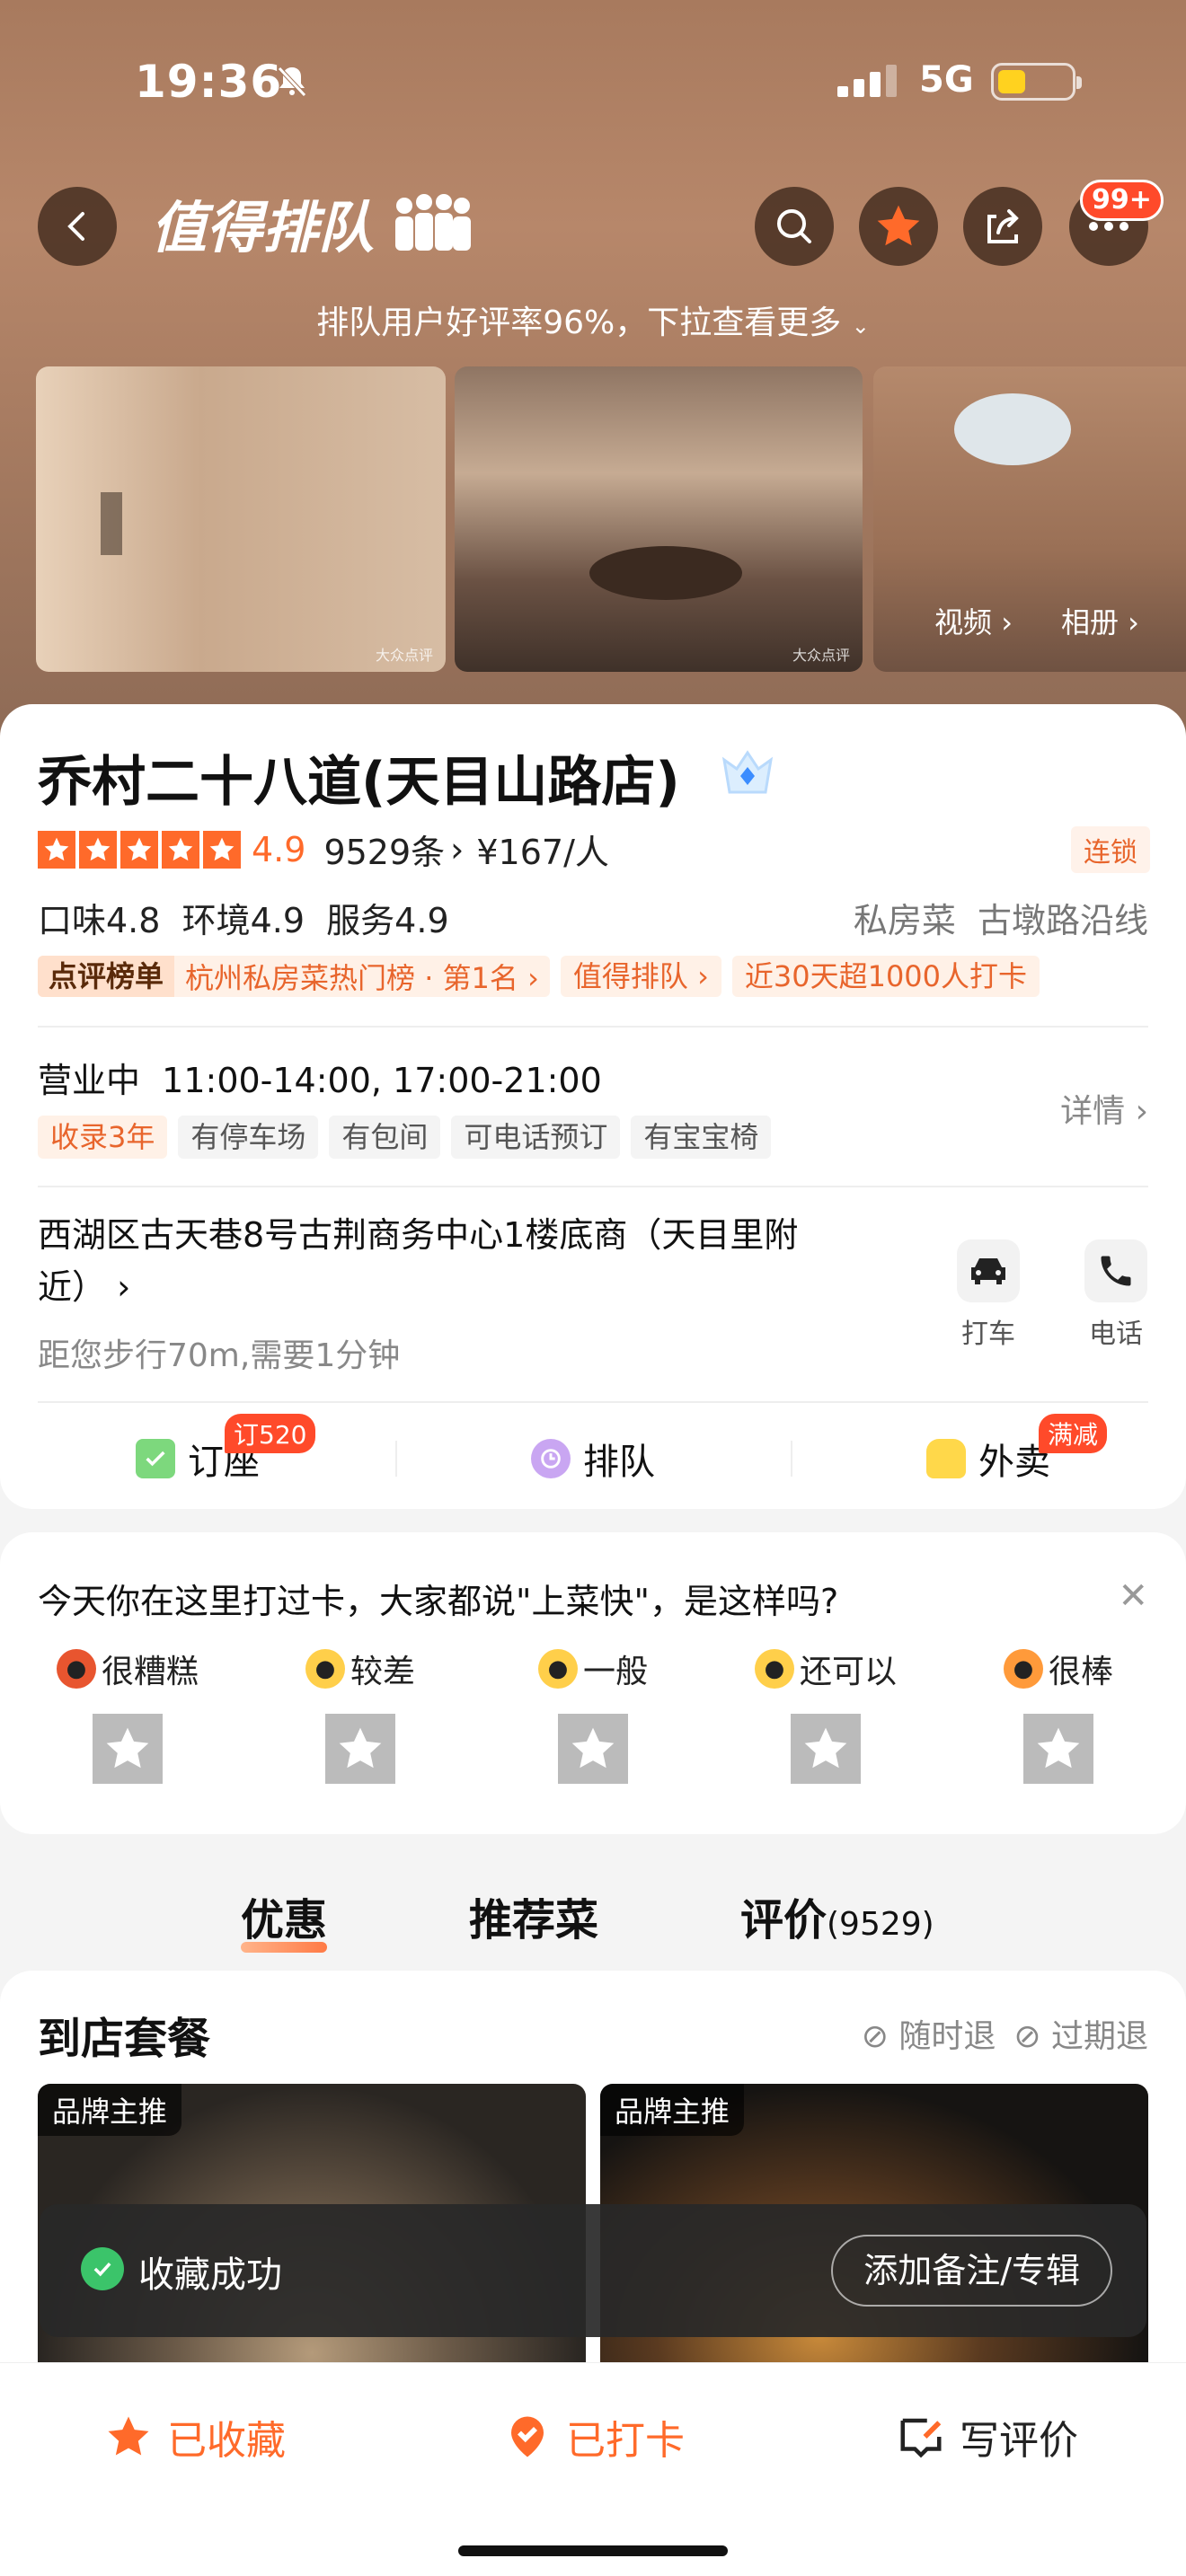  Describe the element at coordinates (1073, 1433) in the screenshot. I see `delivery-badge: 满减` at that location.